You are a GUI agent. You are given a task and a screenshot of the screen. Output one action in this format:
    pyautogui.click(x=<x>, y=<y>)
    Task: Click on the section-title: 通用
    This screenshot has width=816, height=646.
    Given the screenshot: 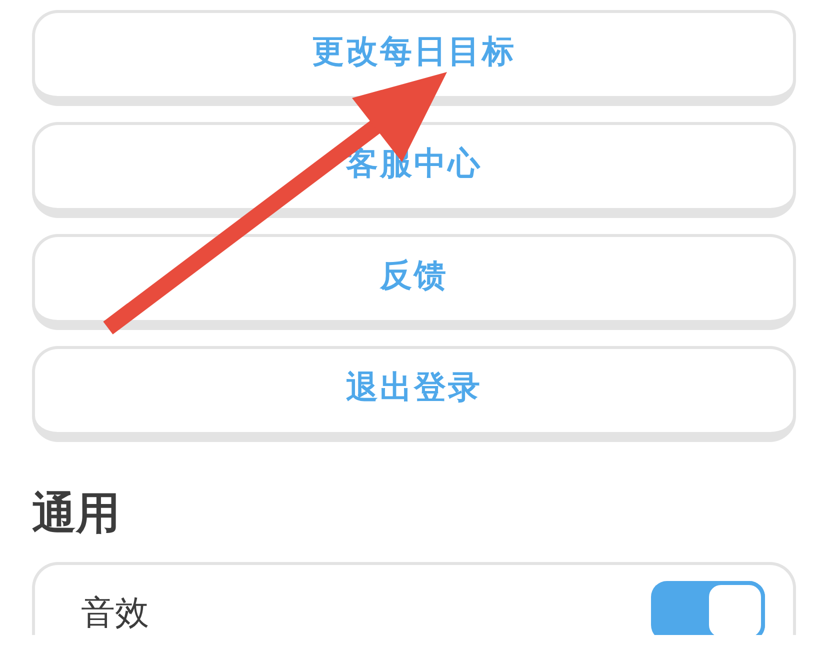 What is the action you would take?
    pyautogui.click(x=76, y=514)
    